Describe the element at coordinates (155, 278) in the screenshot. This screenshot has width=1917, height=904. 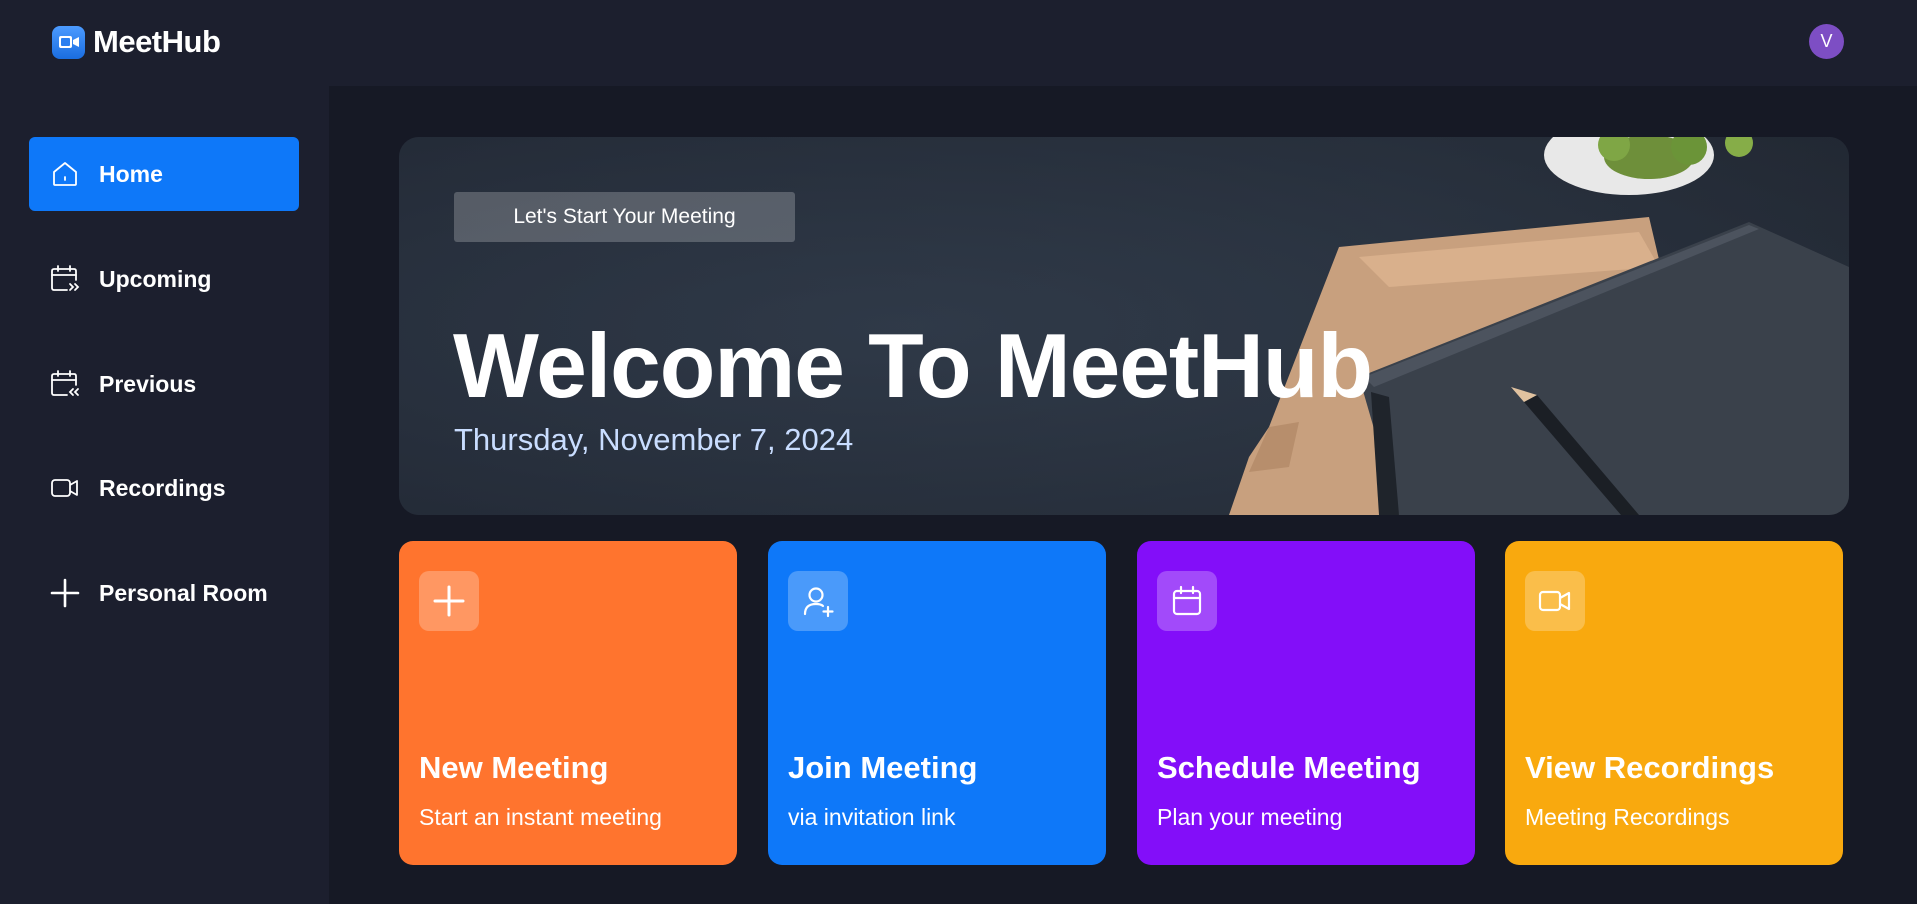
I see `sidebar-item-label: Upcoming` at that location.